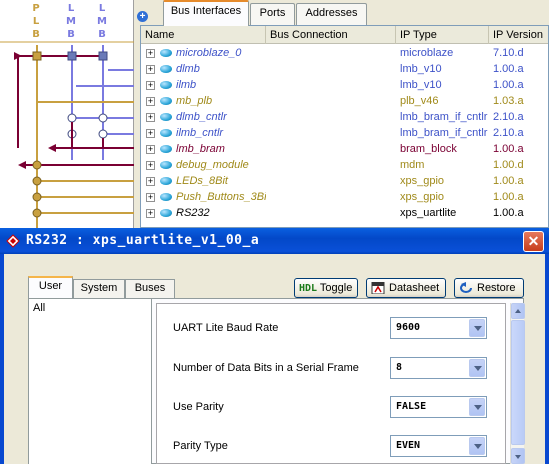 This screenshot has width=549, height=464. What do you see at coordinates (508, 101) in the screenshot?
I see `cell-ip-version: 1.03.a` at bounding box center [508, 101].